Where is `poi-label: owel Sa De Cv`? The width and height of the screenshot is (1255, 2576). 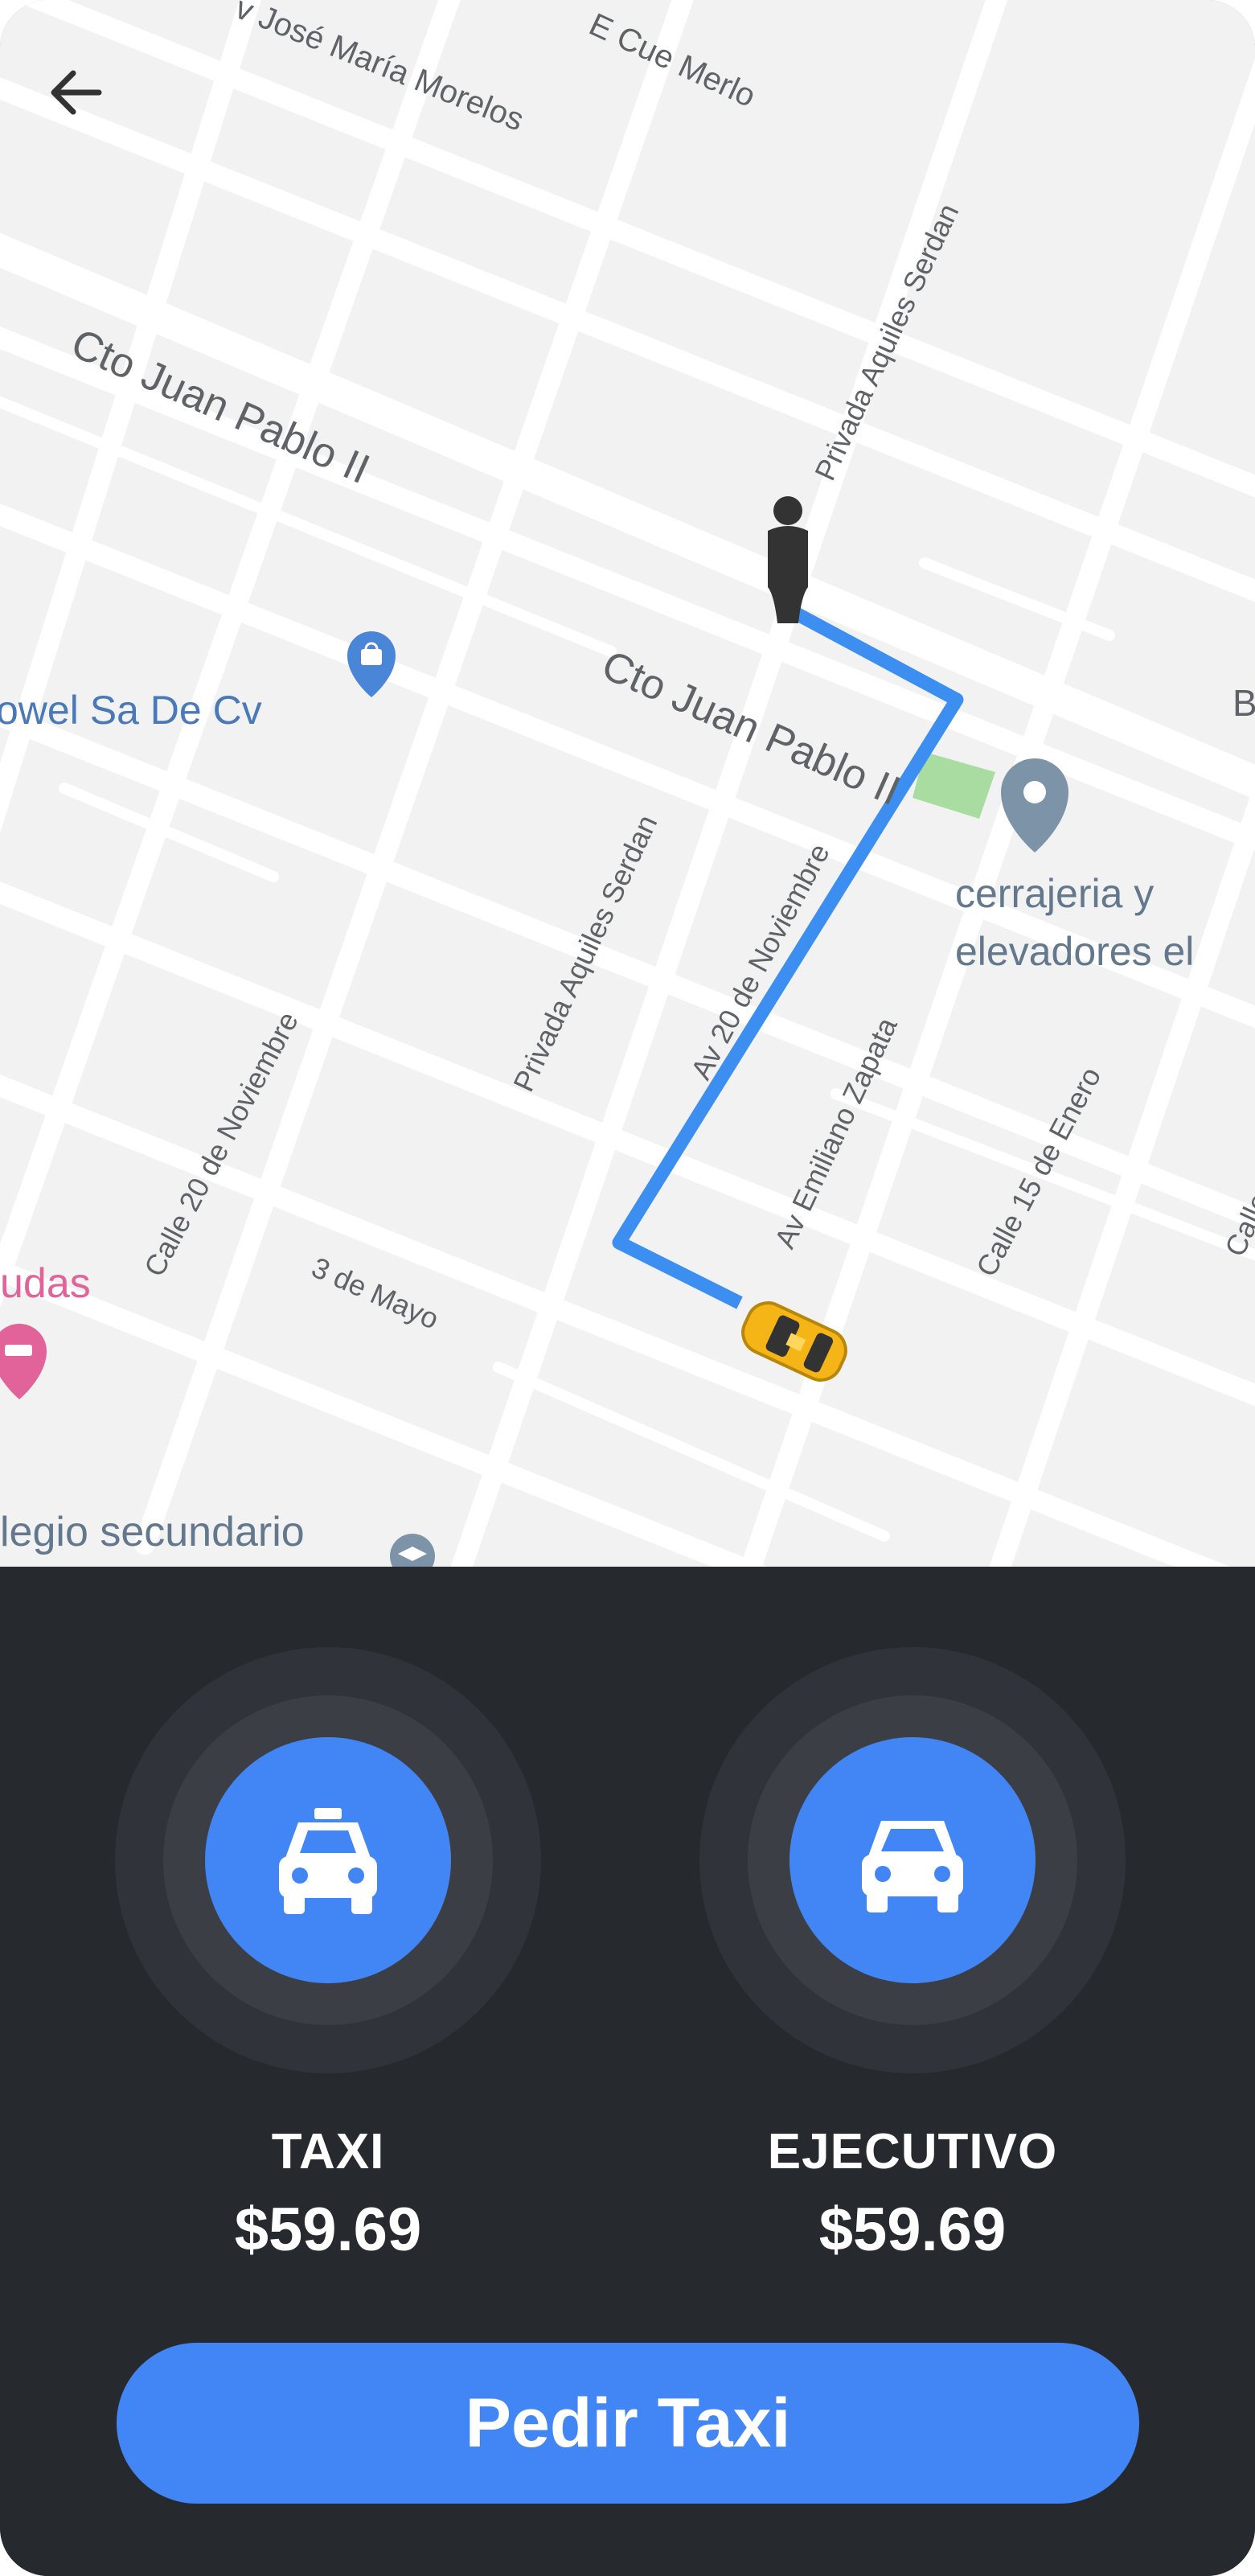 poi-label: owel Sa De Cv is located at coordinates (131, 710).